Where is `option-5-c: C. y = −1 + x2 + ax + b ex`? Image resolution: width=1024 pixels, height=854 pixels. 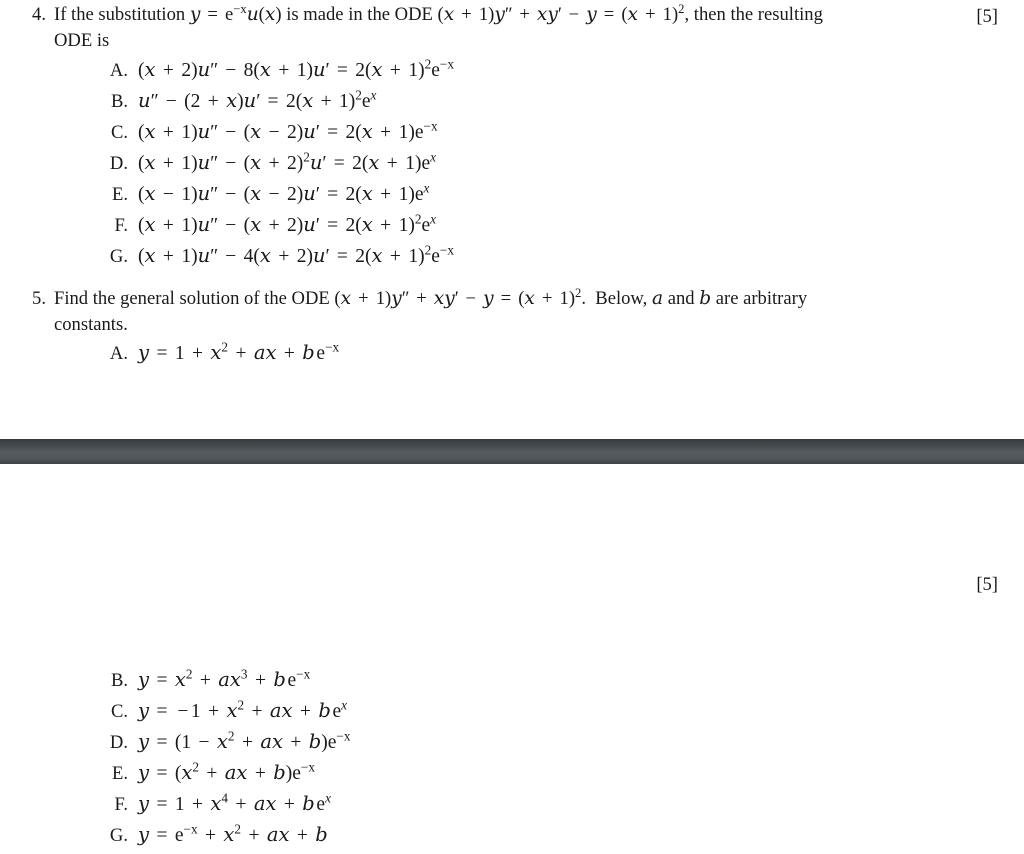 option-5-c: C. y = −1 + x2 + ax + b ex is located at coordinates (224, 713).